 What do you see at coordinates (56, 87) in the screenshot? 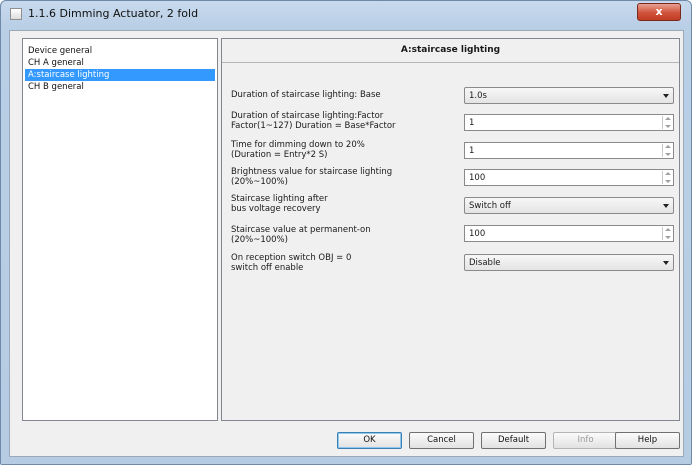
I see `tree-item-ch-b-general: CH B general` at bounding box center [56, 87].